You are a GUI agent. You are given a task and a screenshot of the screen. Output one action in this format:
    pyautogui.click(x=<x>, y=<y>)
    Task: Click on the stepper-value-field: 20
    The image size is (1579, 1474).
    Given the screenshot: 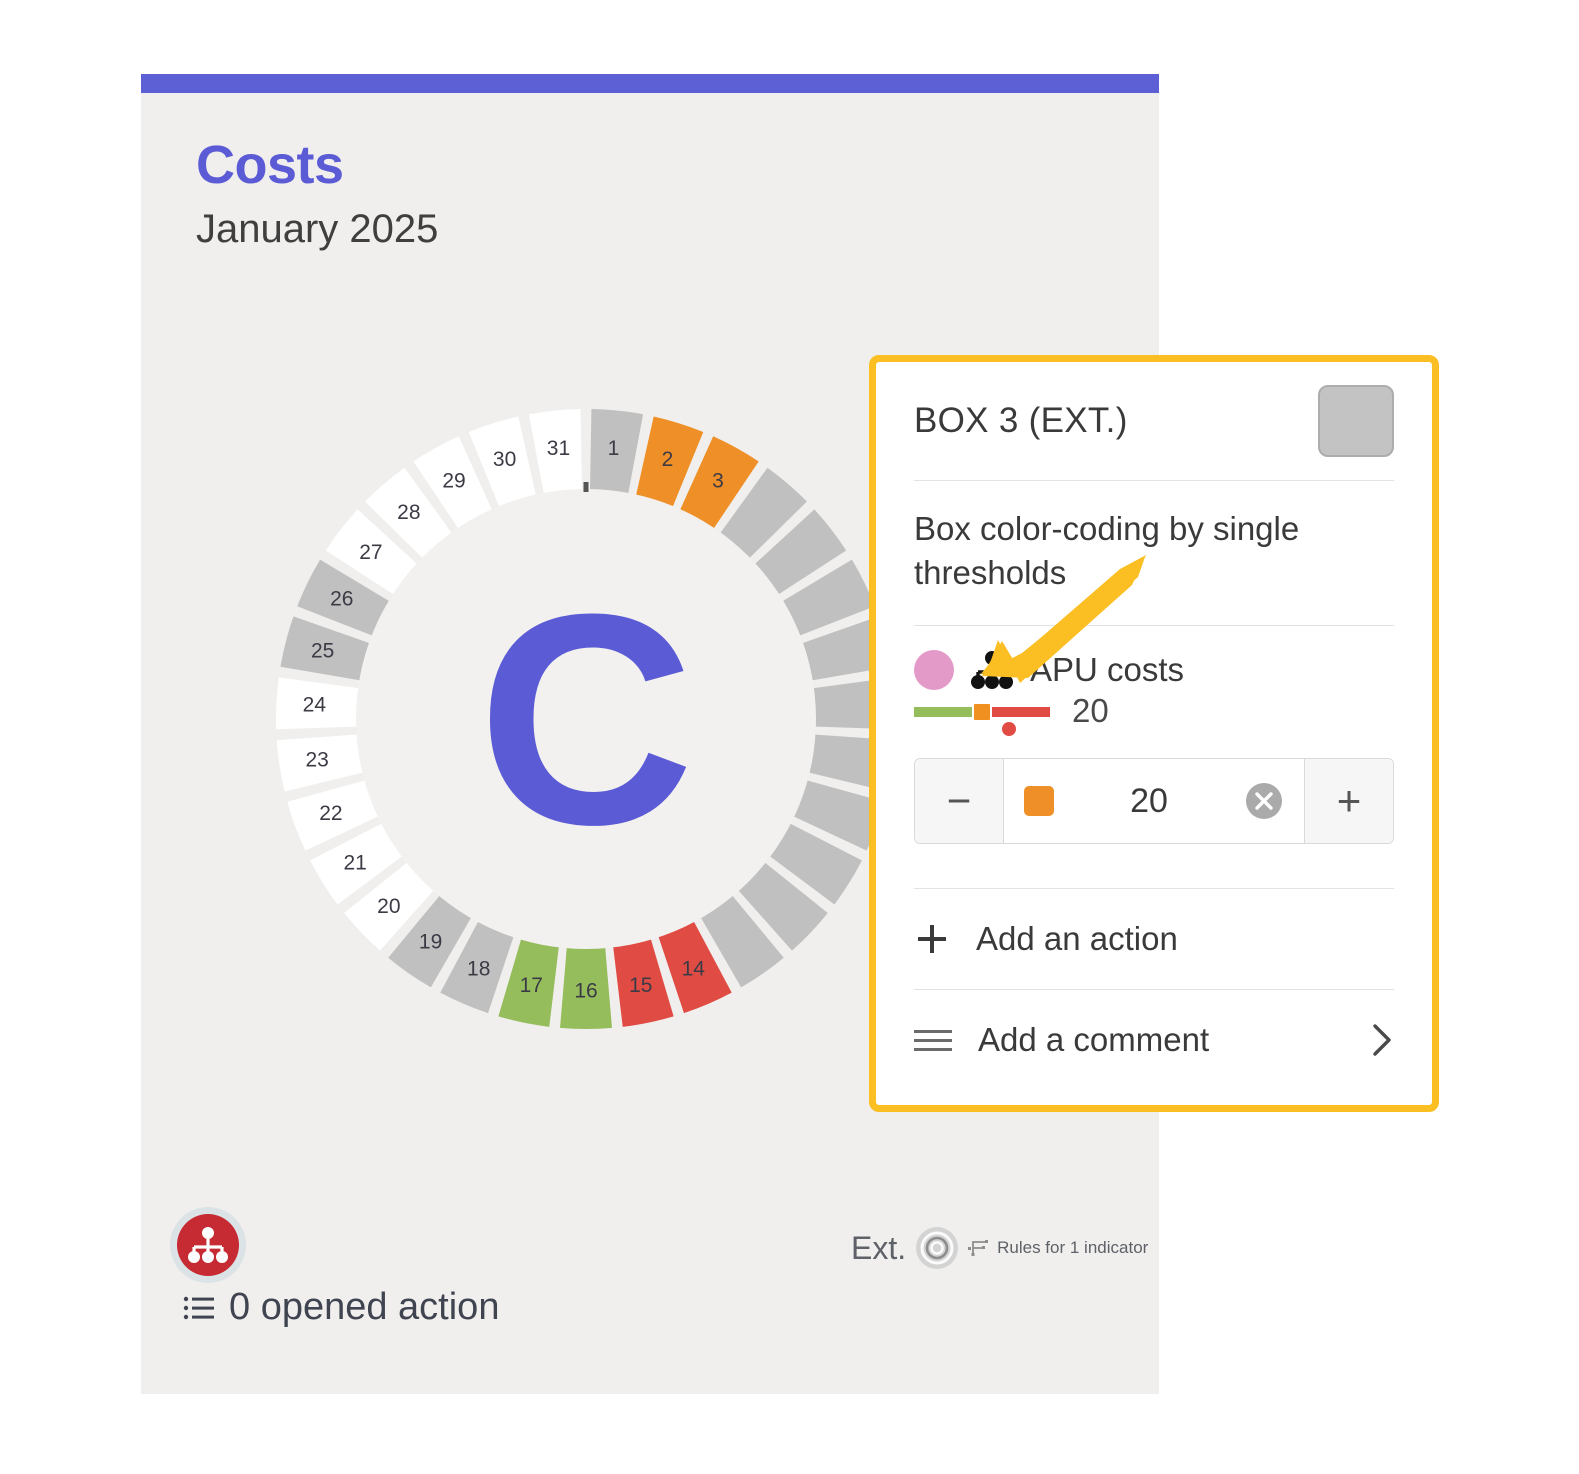 What is the action you would take?
    pyautogui.click(x=1154, y=801)
    